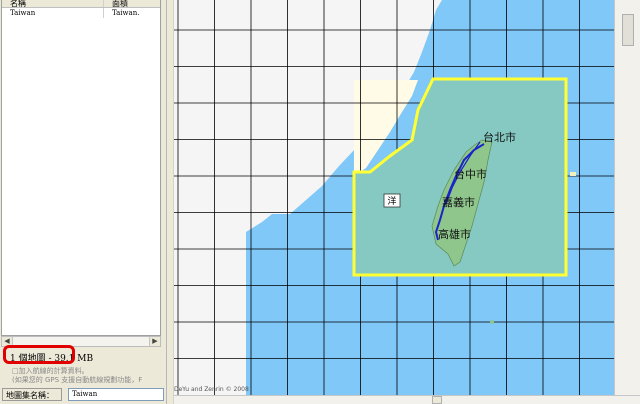  What do you see at coordinates (39, 354) in the screenshot?
I see `status-highlight-circle` at bounding box center [39, 354].